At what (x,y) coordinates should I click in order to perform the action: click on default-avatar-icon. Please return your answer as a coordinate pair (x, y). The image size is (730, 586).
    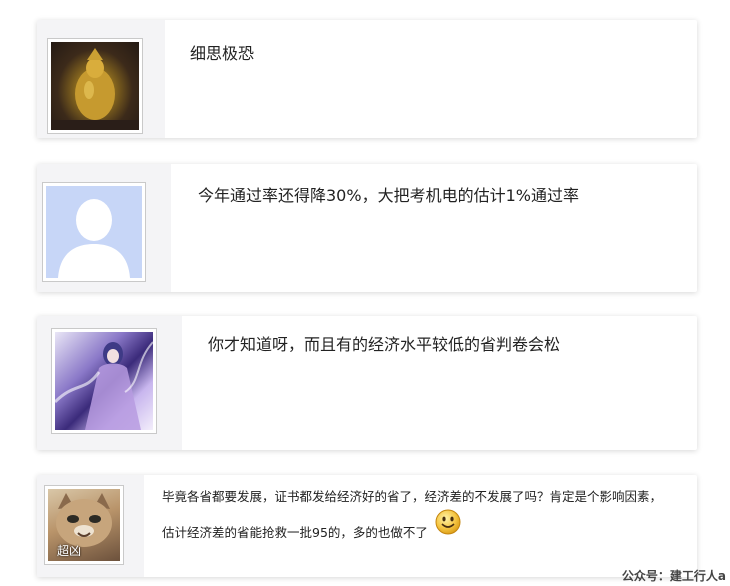
    Looking at the image, I should click on (94, 232).